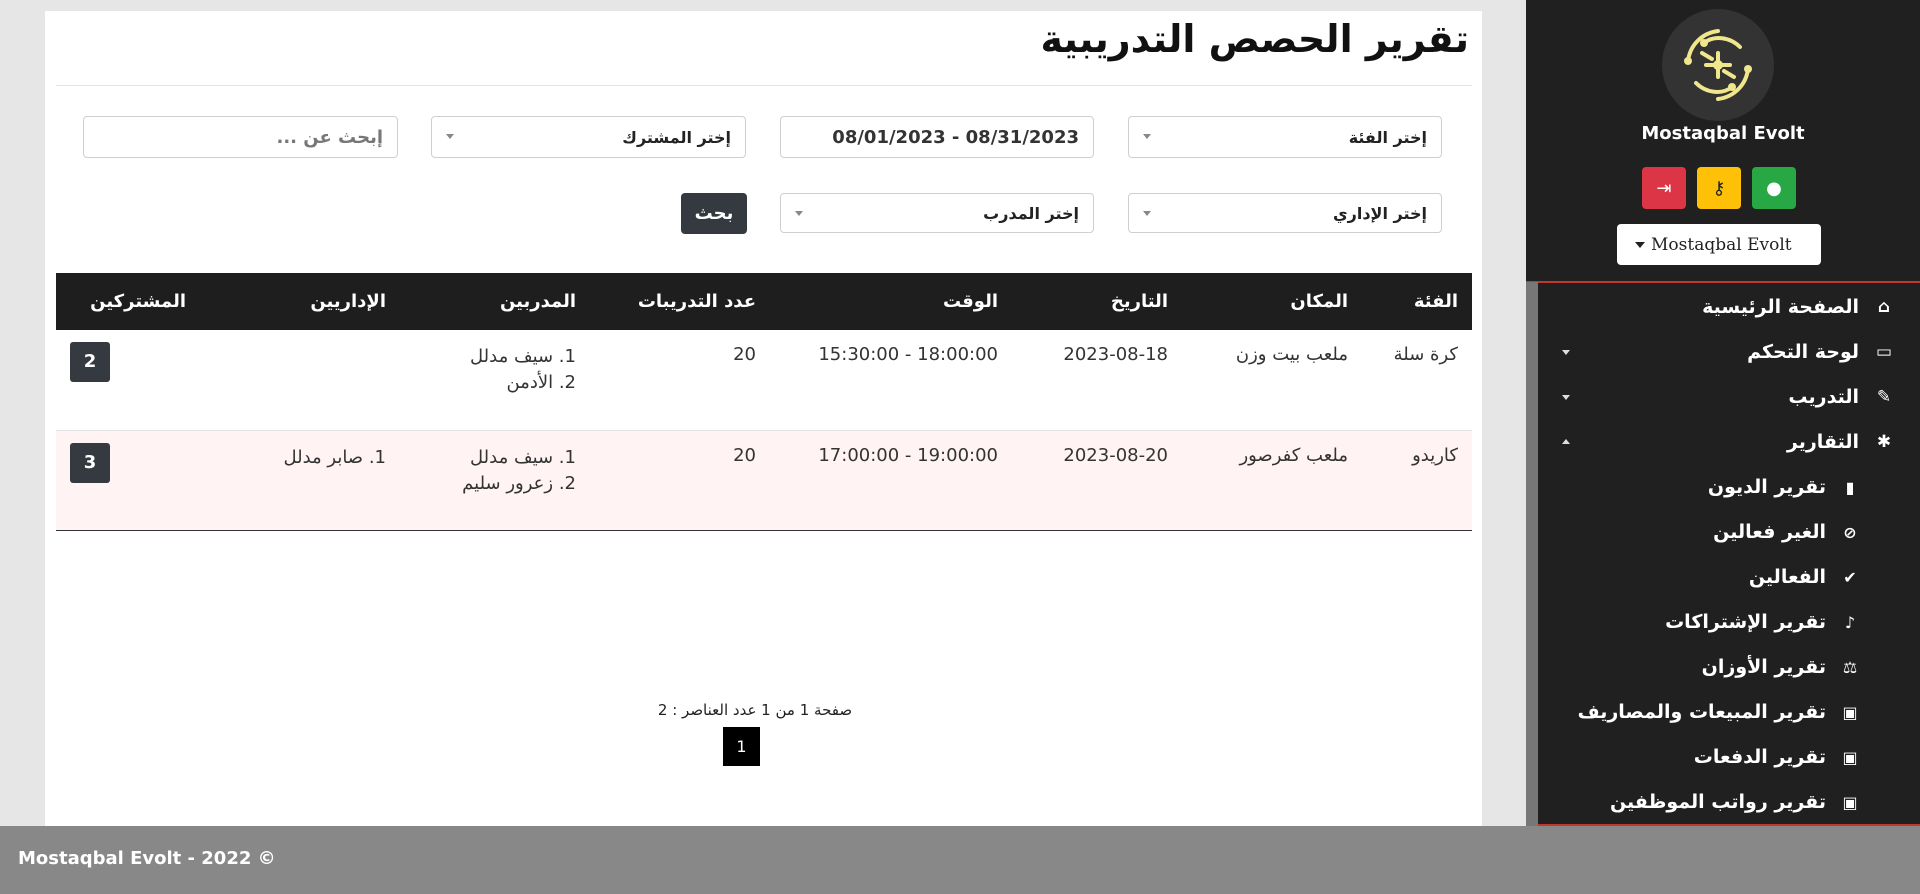 The image size is (1920, 894). I want to click on profile-button: ●, so click(1774, 188).